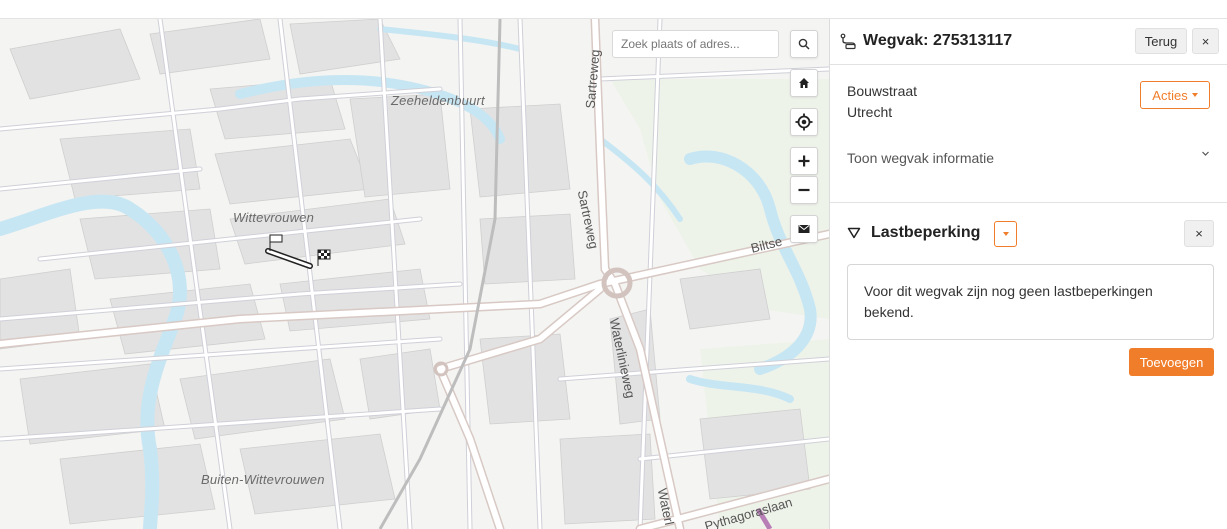 The width and height of the screenshot is (1227, 529). Describe the element at coordinates (1028, 159) in the screenshot. I see `info-toggle: Toon wegvak informatie` at that location.